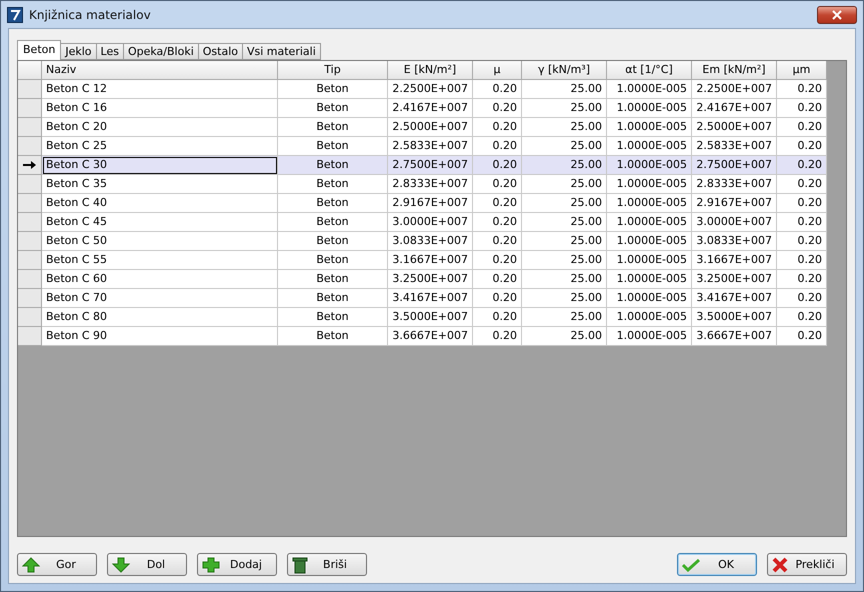 The height and width of the screenshot is (592, 864). I want to click on table-cell: 2.4167E+007, so click(734, 108).